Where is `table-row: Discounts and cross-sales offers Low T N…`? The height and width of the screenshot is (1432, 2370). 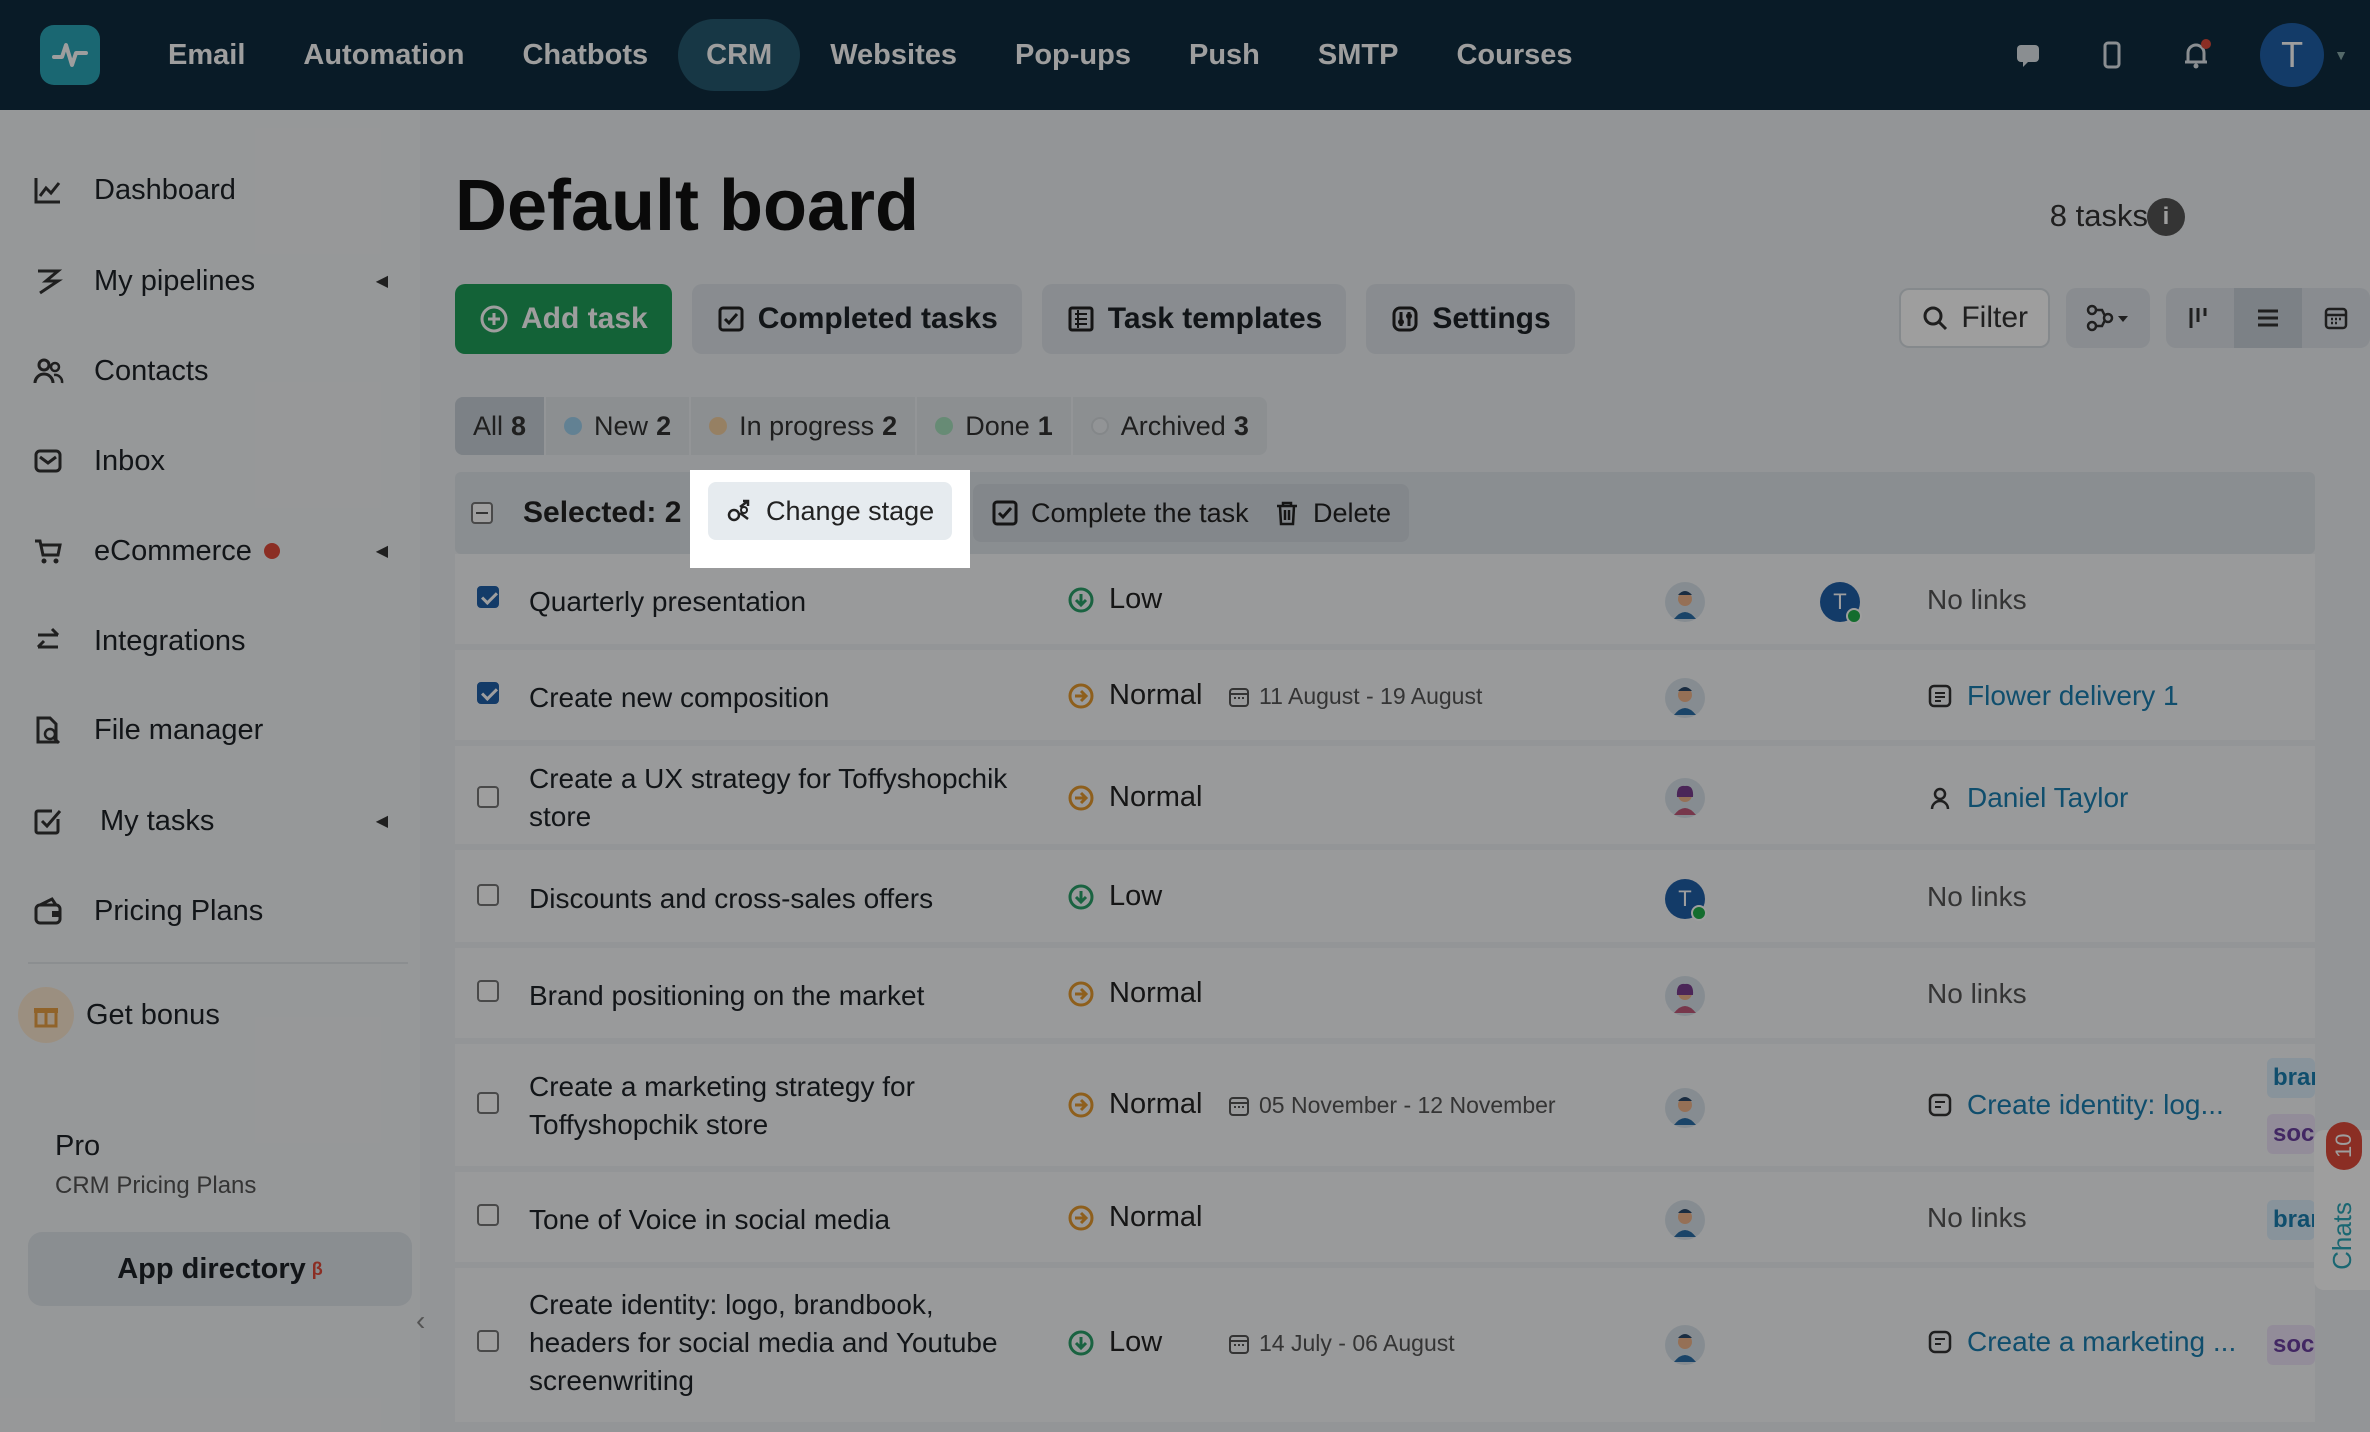 table-row: Discounts and cross-sales offers Low T N… is located at coordinates (1385, 899).